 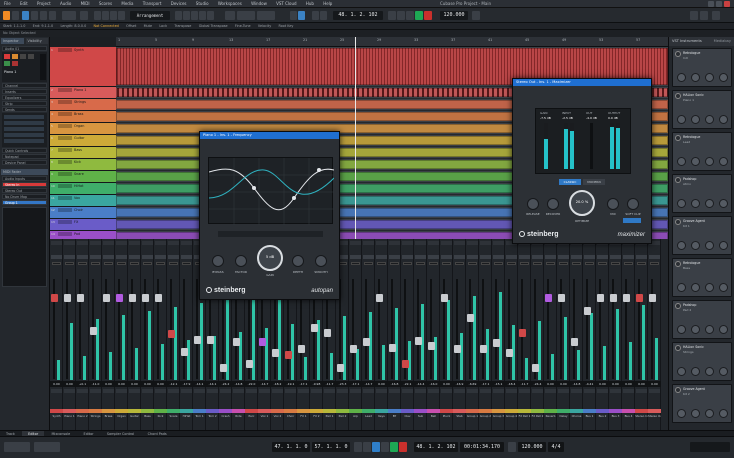 I want to click on metronome-icon, so click(x=512, y=447).